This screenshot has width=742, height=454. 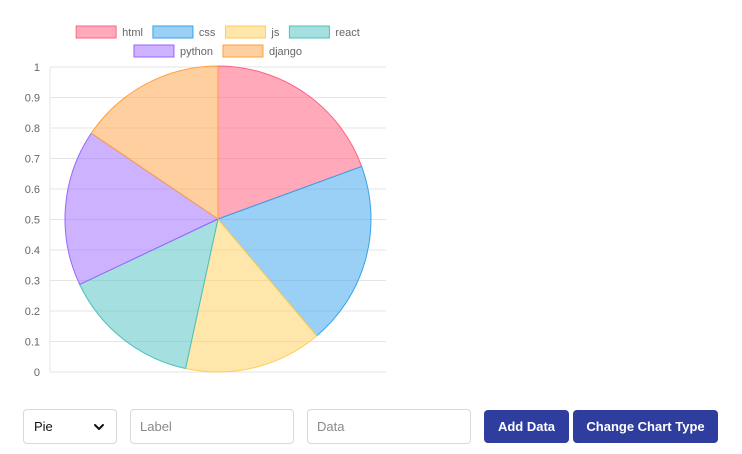 I want to click on y-axis-ticks: 1 0.9 0.8 0.7 0.6 0.5 0.4 0.3 0.2 0.1 0, so click(x=32, y=220).